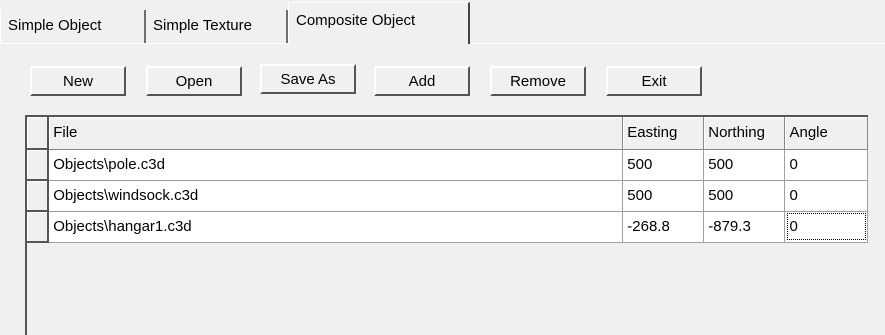 The height and width of the screenshot is (335, 885). Describe the element at coordinates (654, 81) in the screenshot. I see `exit-button: Exit` at that location.